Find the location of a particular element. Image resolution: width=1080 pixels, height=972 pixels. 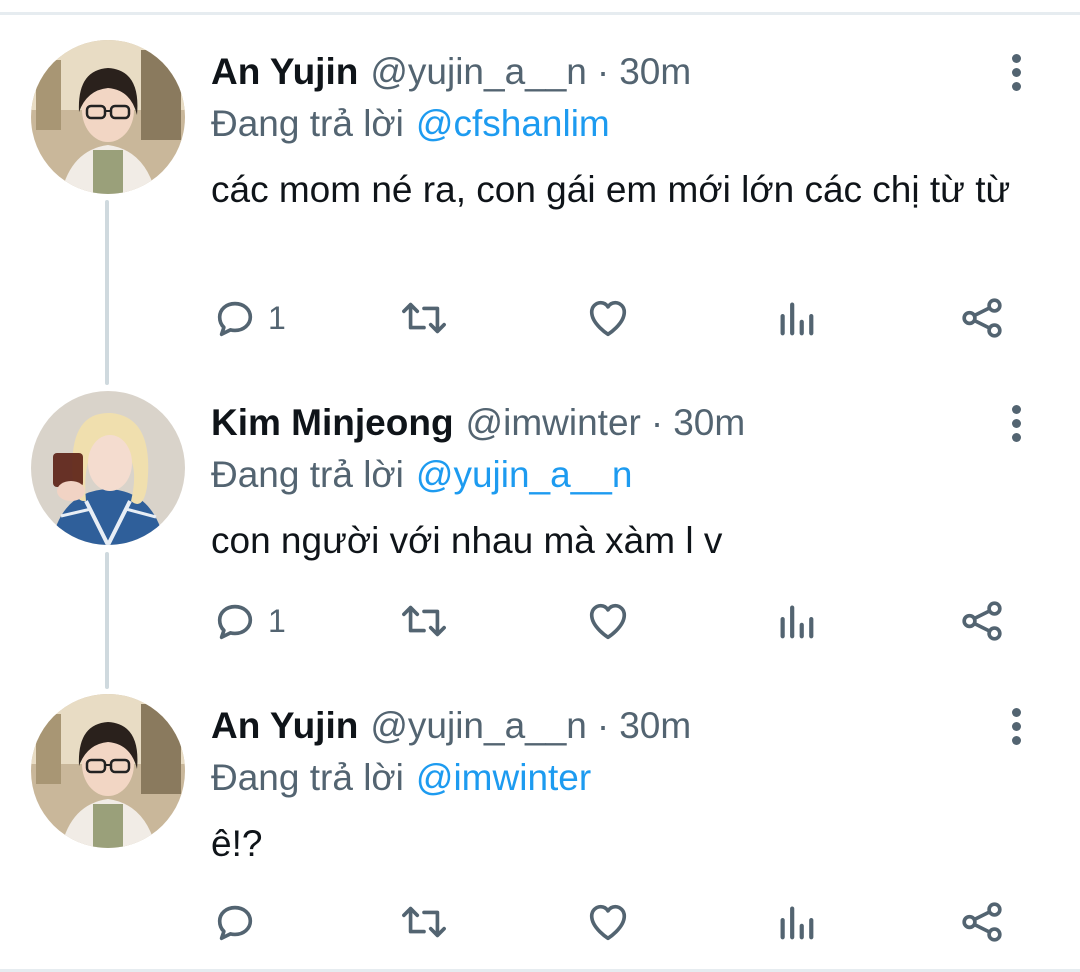

mention-link: @imwinter is located at coordinates (503, 777).